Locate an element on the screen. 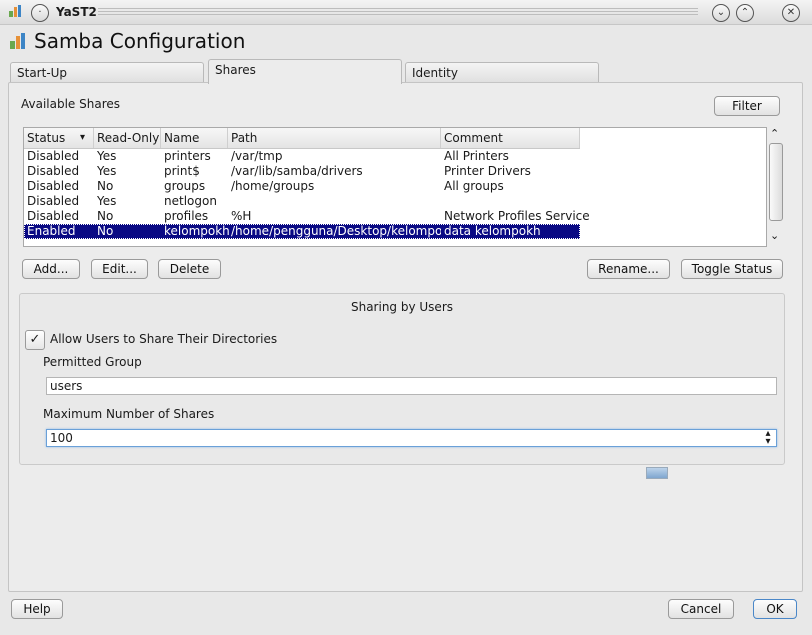  permitted-group-label: Permitted Group is located at coordinates (92, 362).